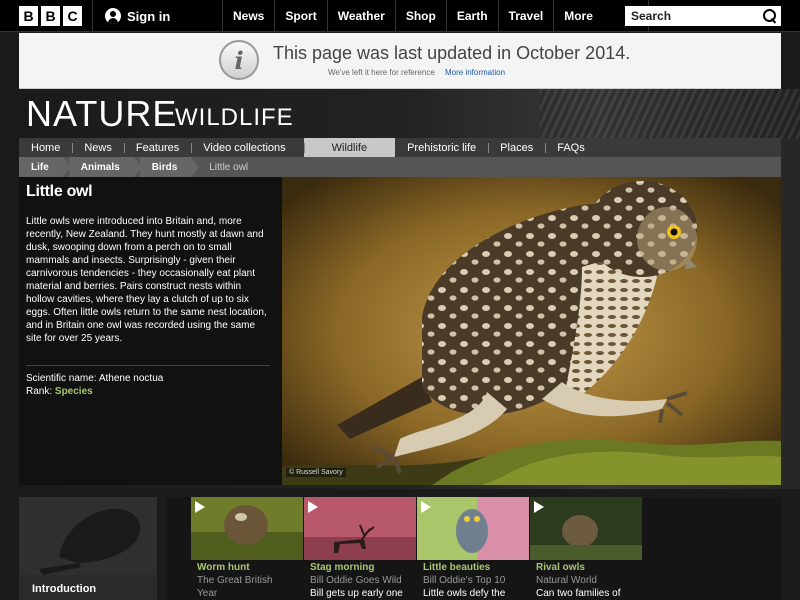  Describe the element at coordinates (101, 114) in the screenshot. I see `site-title: NATURE` at that location.